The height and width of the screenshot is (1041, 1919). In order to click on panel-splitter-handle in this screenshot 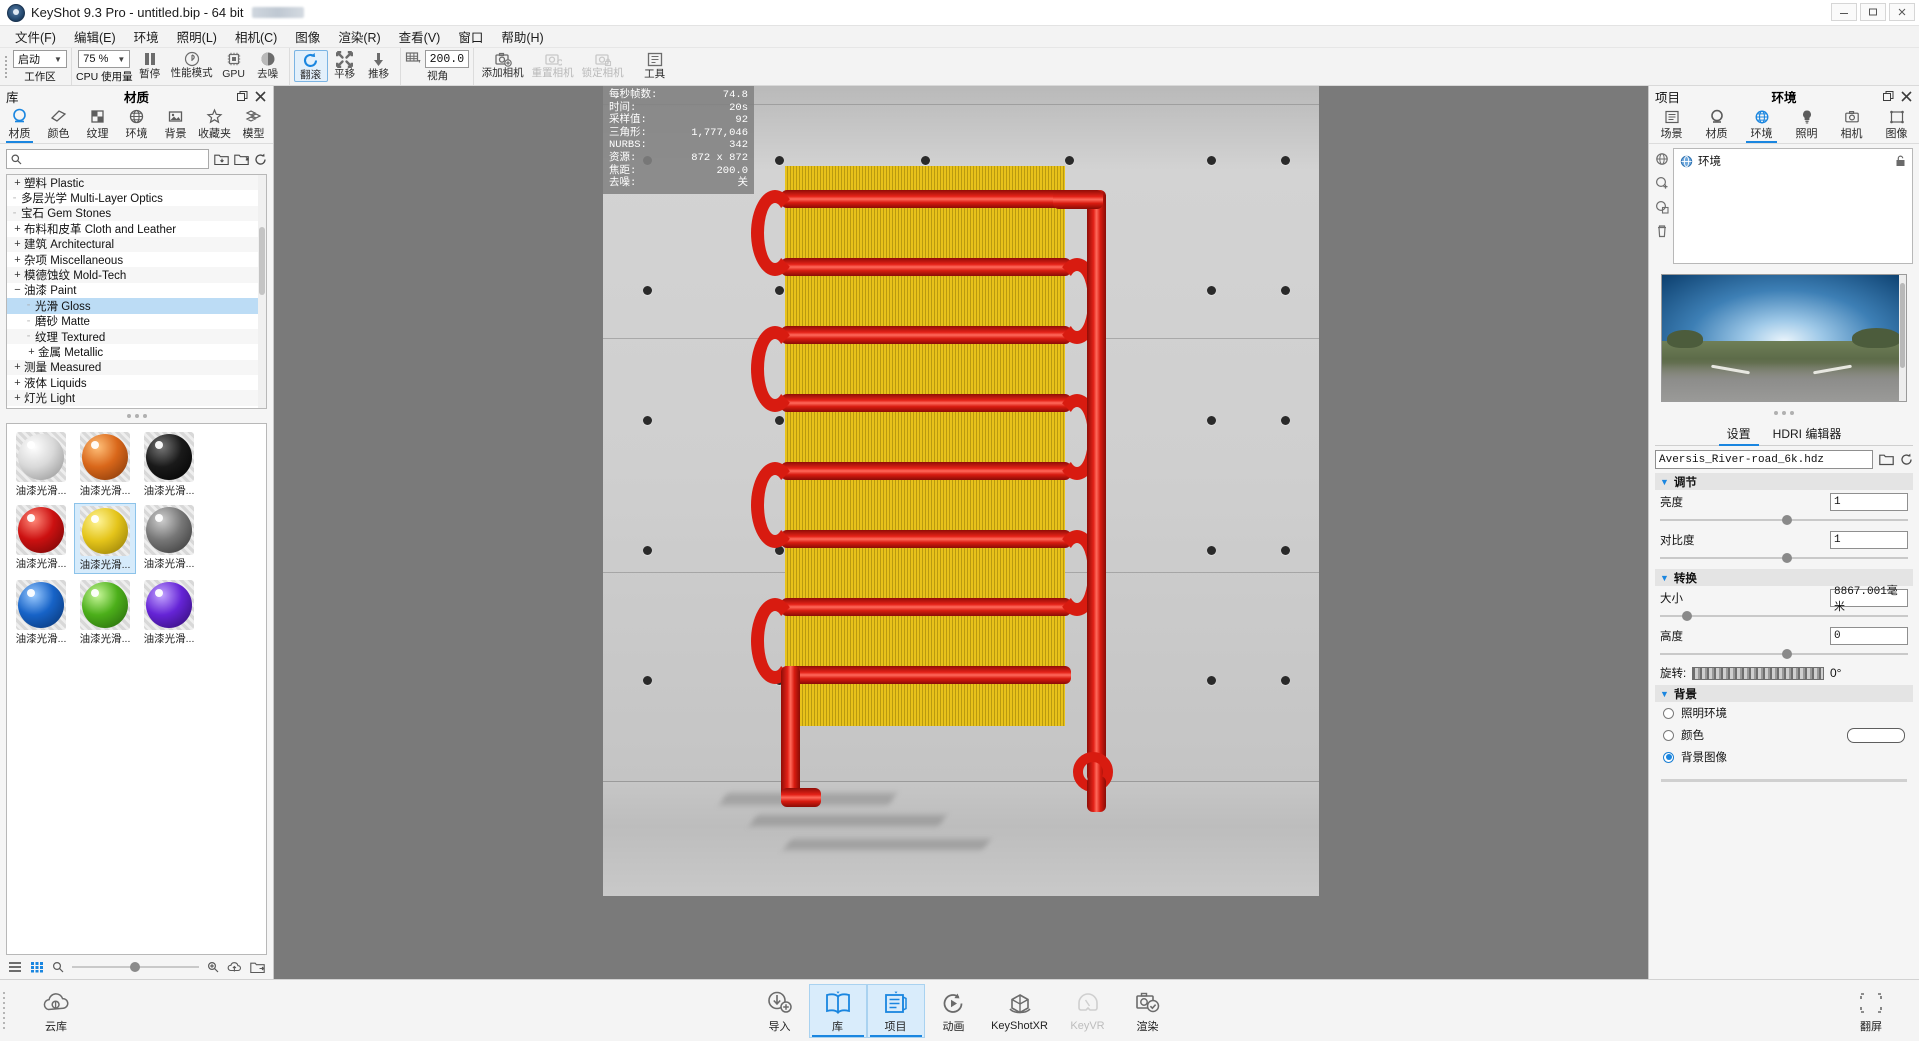, I will do `click(136, 416)`.